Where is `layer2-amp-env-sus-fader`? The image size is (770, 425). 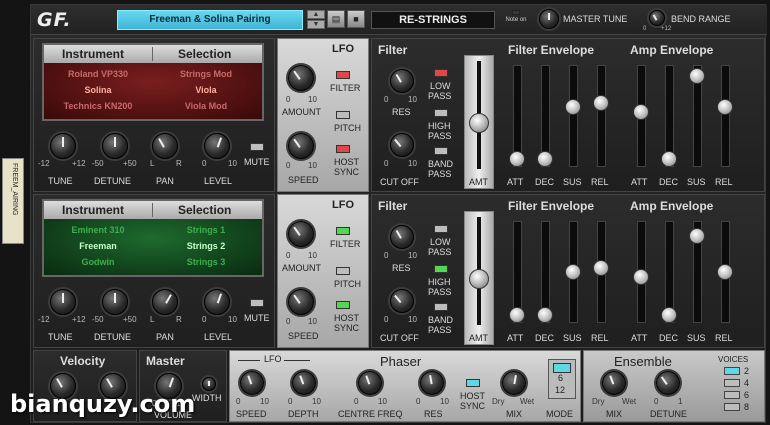
layer2-amp-env-sus-fader is located at coordinates (697, 236).